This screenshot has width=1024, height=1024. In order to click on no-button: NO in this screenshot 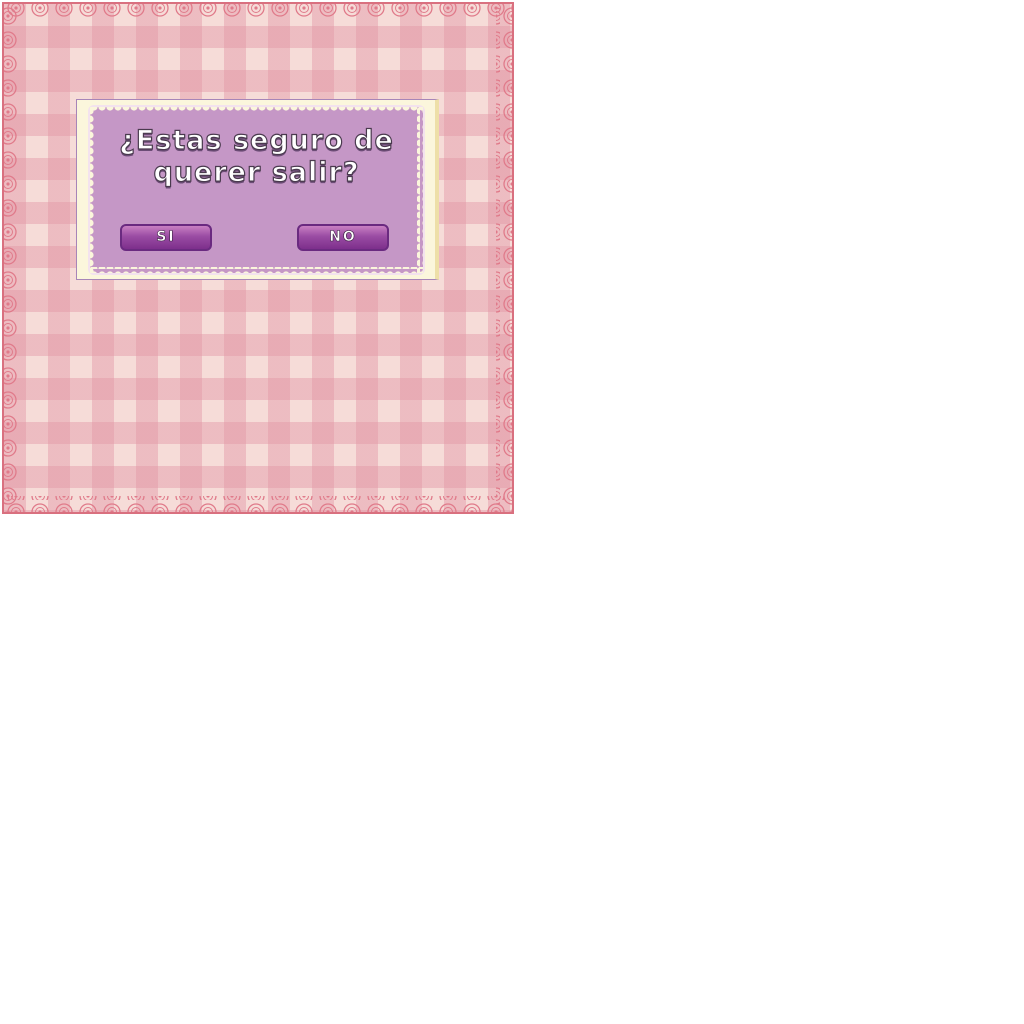, I will do `click(343, 237)`.